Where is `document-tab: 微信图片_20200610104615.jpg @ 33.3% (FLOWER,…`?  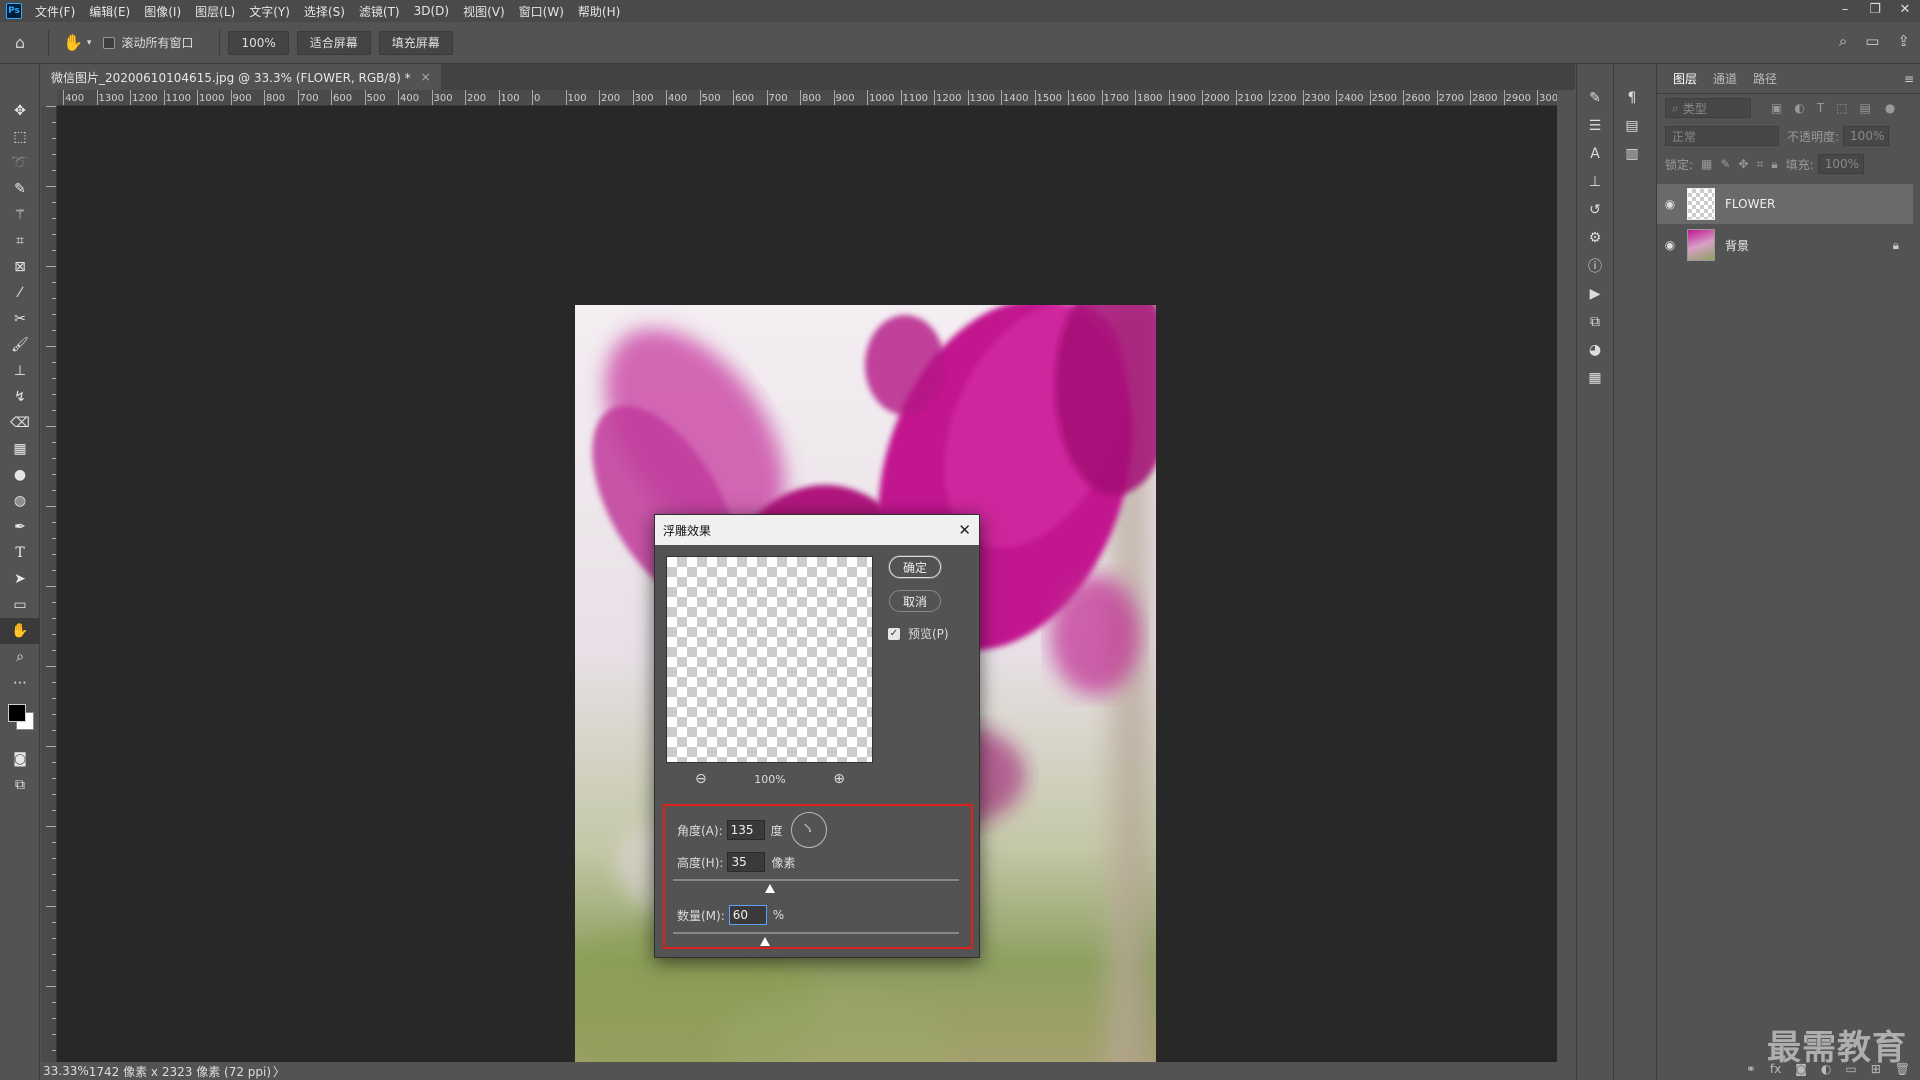 document-tab: 微信图片_20200610104615.jpg @ 33.3% (FLOWER,… is located at coordinates (241, 77).